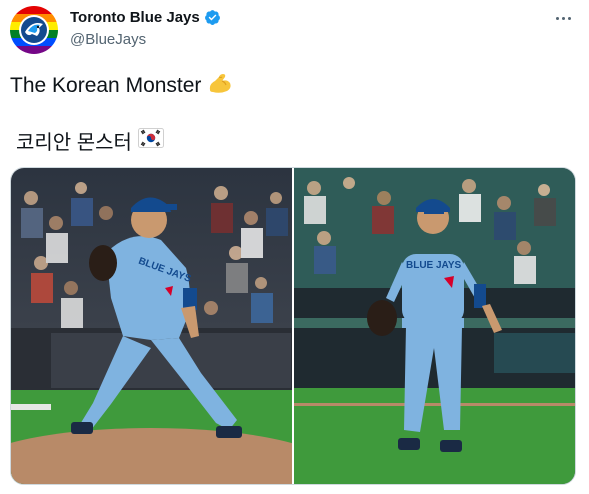 This screenshot has width=589, height=494. I want to click on display-name: Toronto Blue Jays, so click(135, 17).